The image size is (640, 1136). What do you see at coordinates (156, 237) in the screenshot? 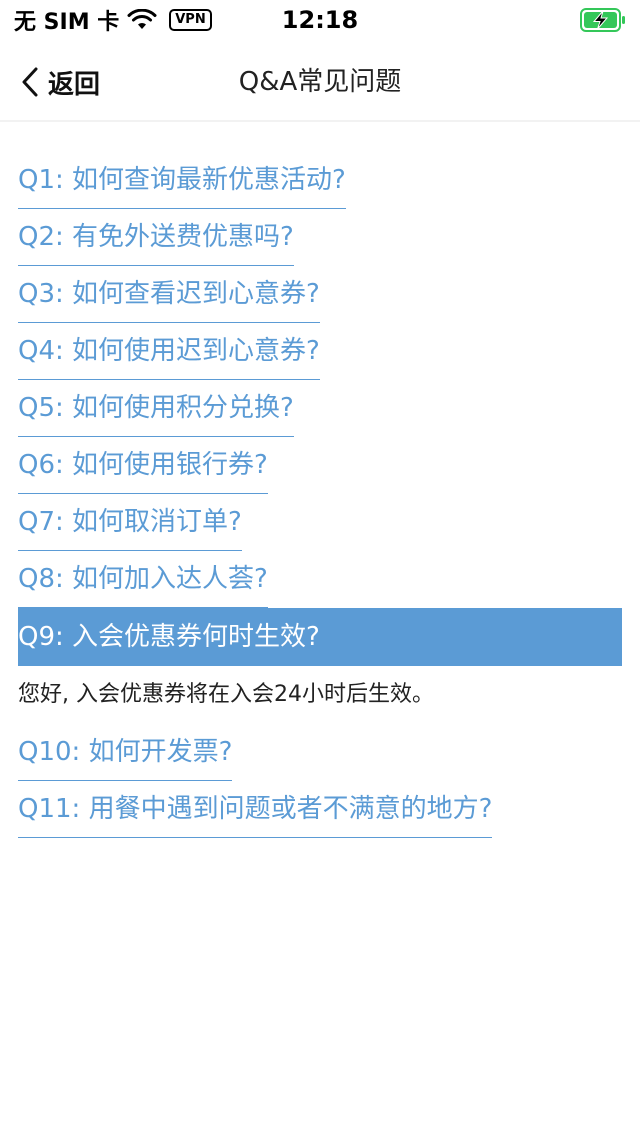
I see `faq-question-q2: Q2: 有免外送费优惠吗?` at bounding box center [156, 237].